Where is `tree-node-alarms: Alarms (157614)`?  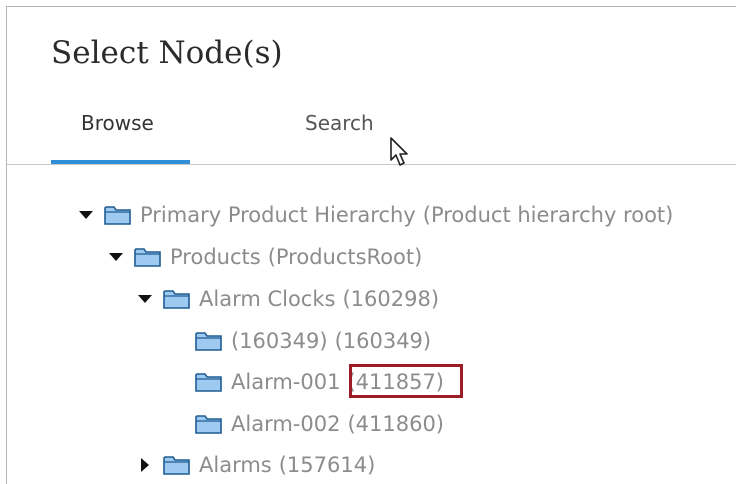 tree-node-alarms: Alarms (157614) is located at coordinates (256, 465).